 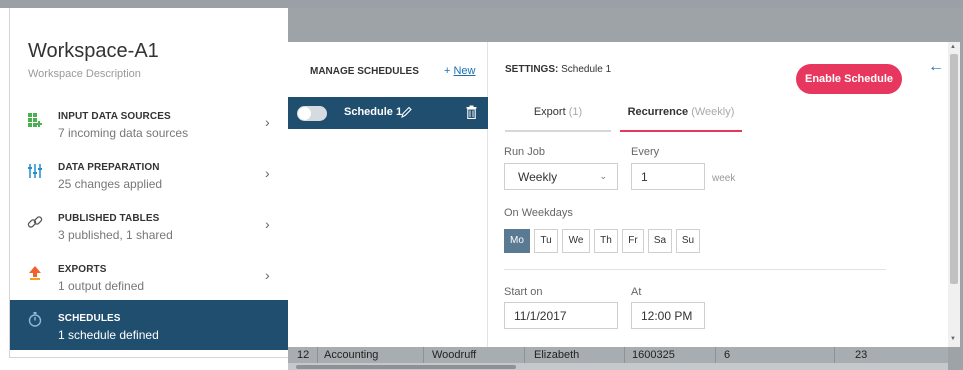 What do you see at coordinates (576, 241) in the screenshot?
I see `weekday-we: We` at bounding box center [576, 241].